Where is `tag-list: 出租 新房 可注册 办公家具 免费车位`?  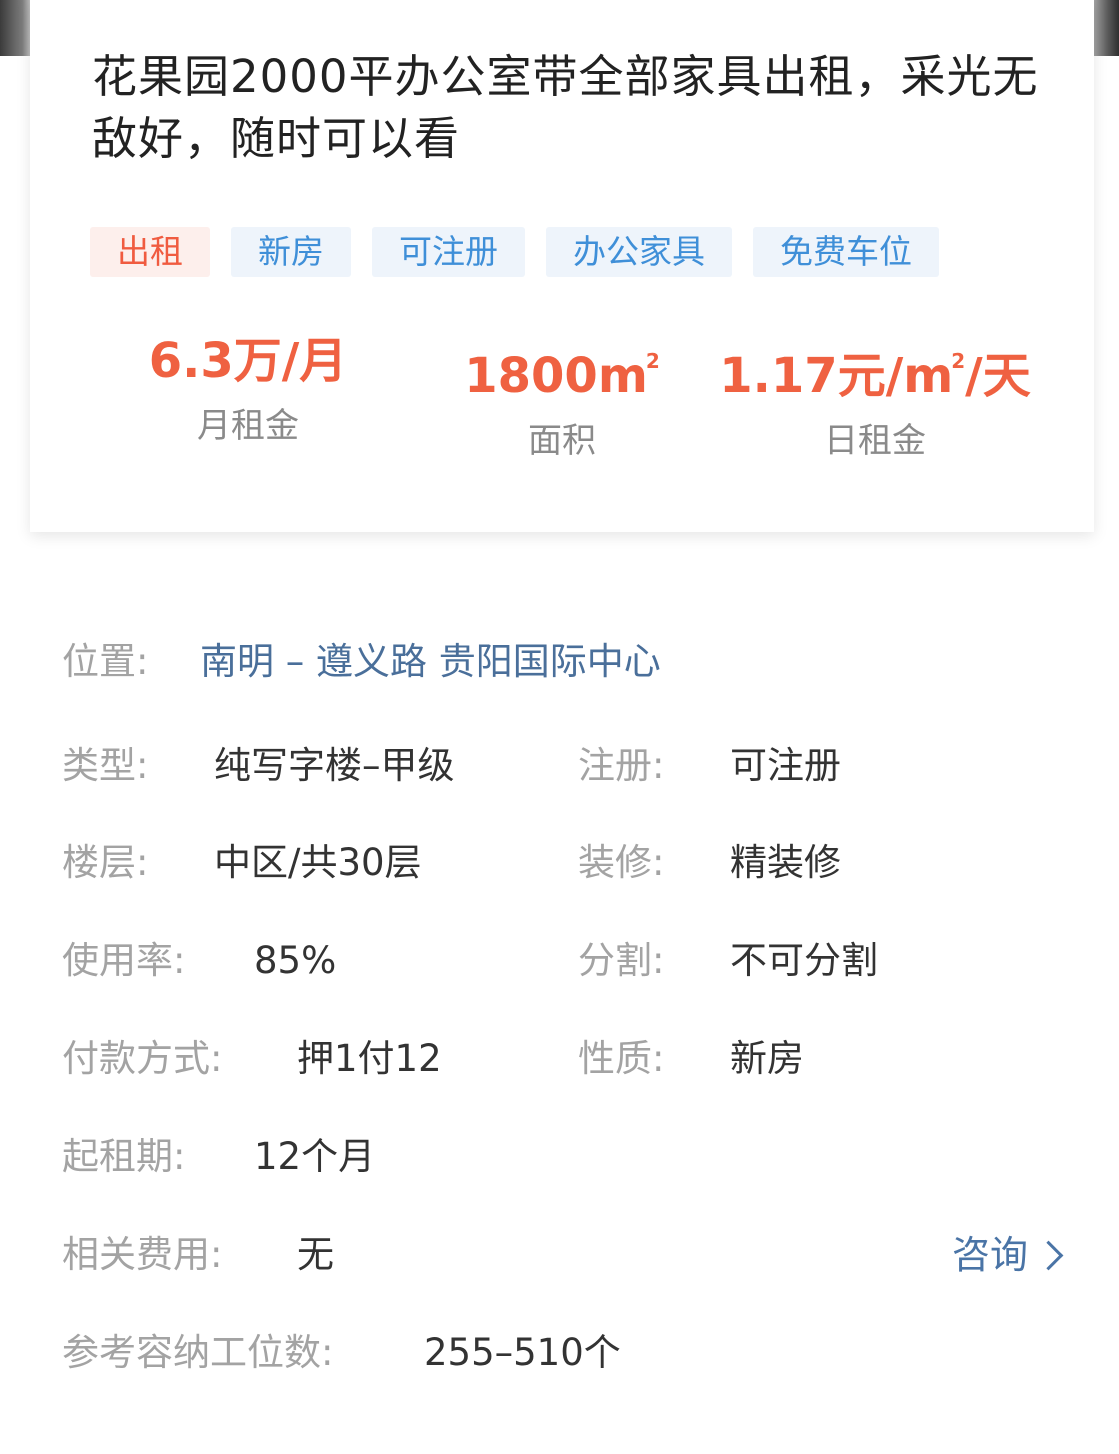 tag-list: 出租 新房 可注册 办公家具 免费车位 is located at coordinates (514, 252).